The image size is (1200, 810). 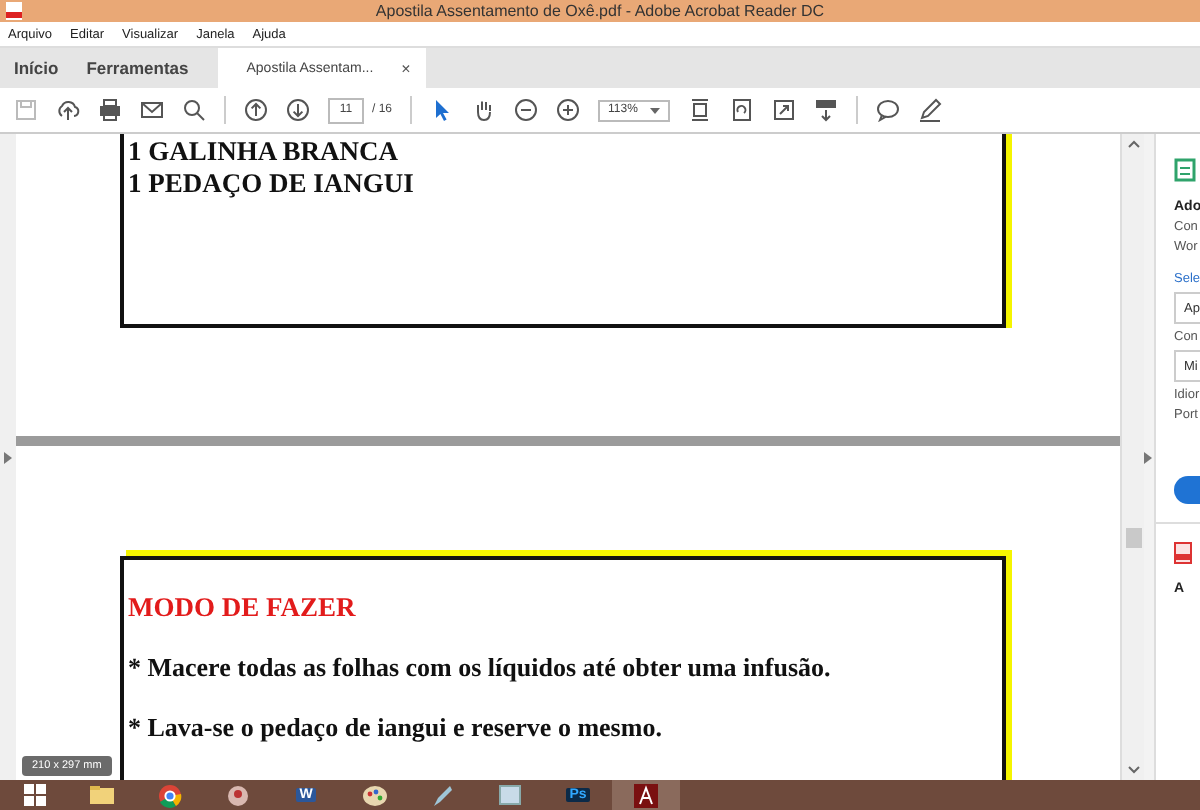 I want to click on zoom-in-icon, so click(x=568, y=110).